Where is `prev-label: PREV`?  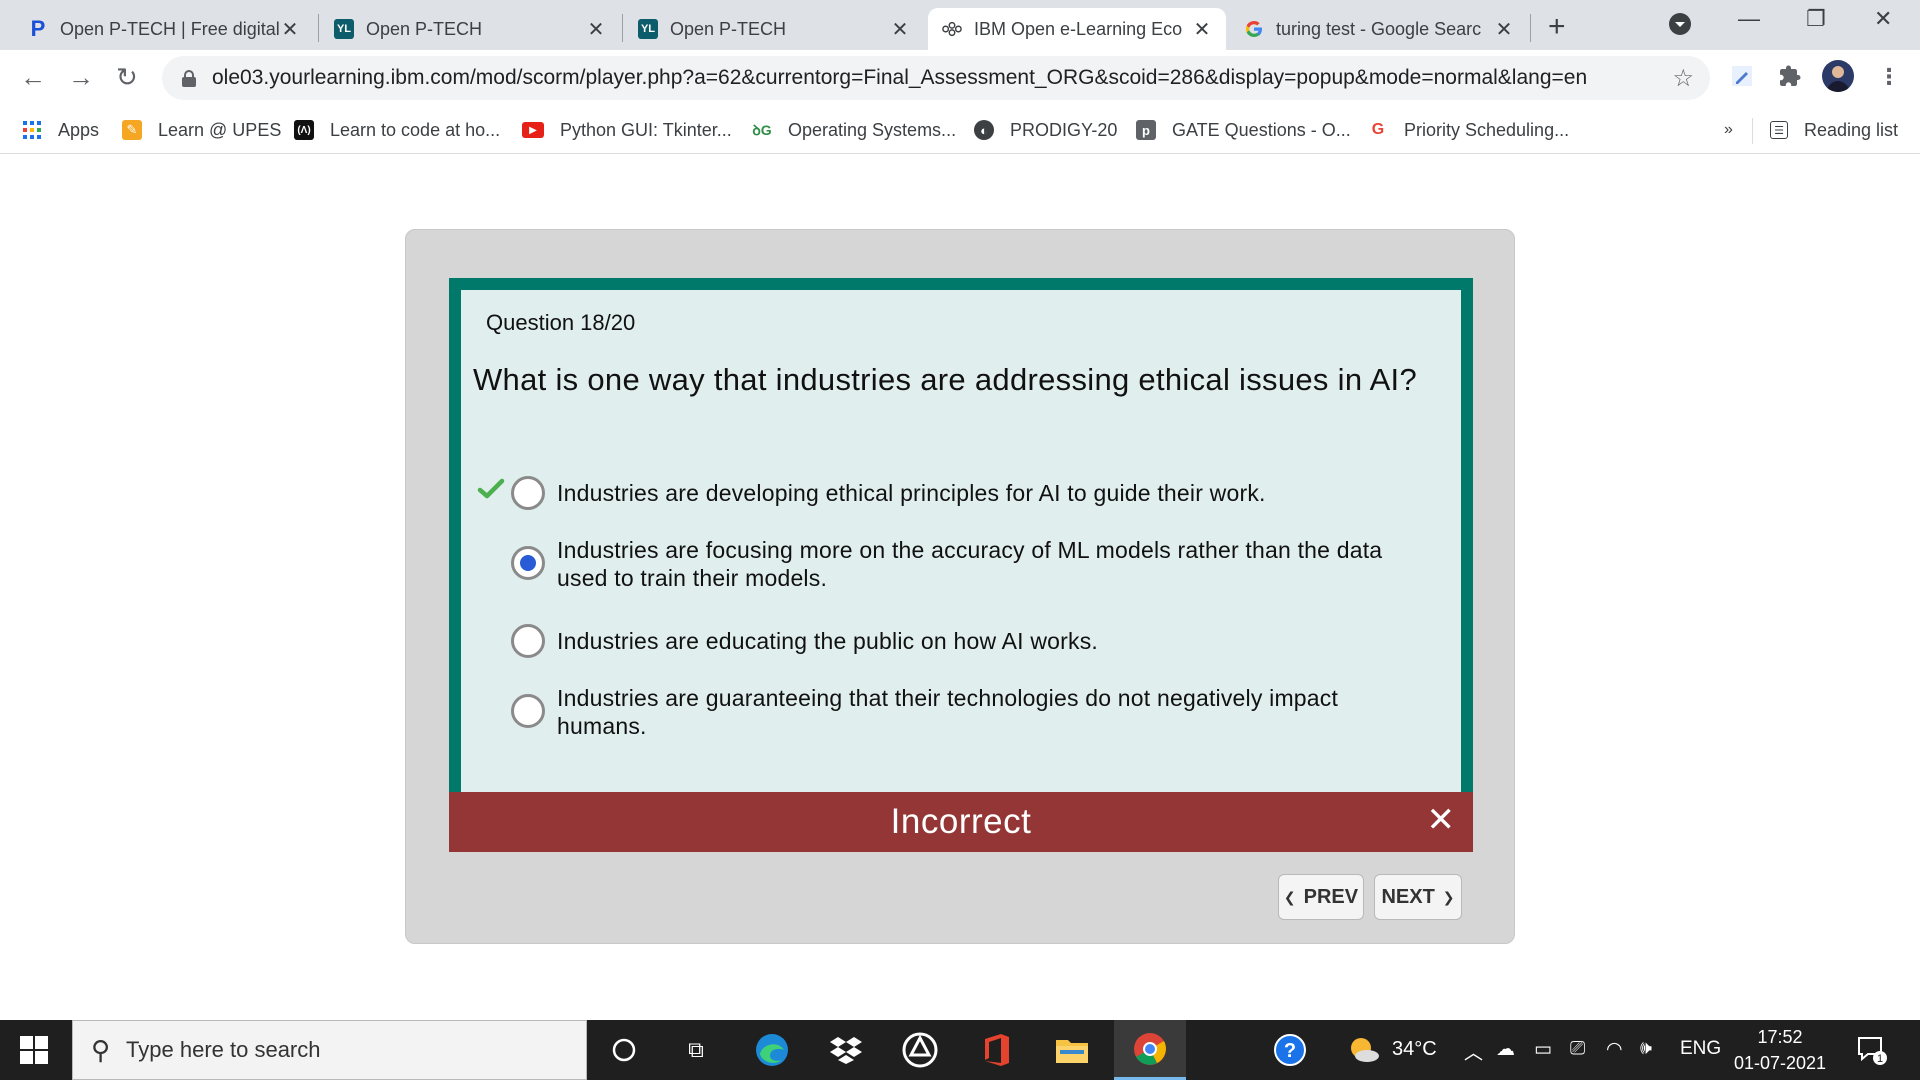 prev-label: PREV is located at coordinates (1331, 896).